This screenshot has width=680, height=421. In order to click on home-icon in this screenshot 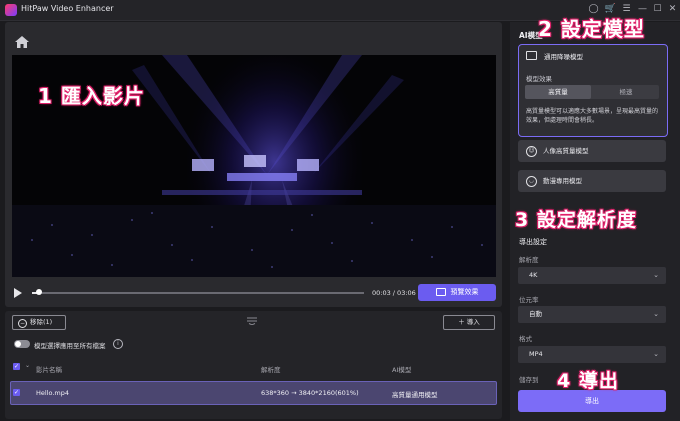, I will do `click(22, 42)`.